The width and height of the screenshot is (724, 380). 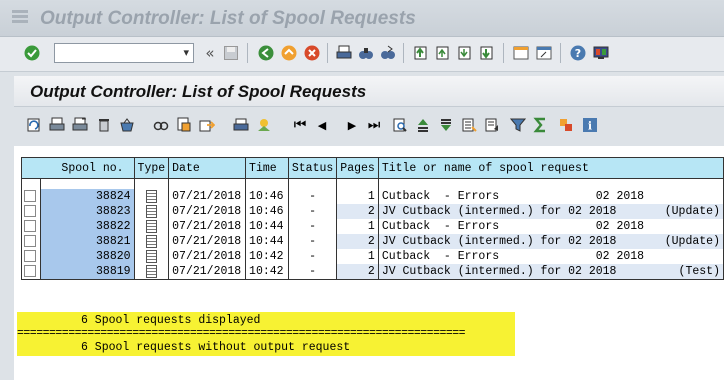 What do you see at coordinates (267, 168) in the screenshot?
I see `column-header-time: Time` at bounding box center [267, 168].